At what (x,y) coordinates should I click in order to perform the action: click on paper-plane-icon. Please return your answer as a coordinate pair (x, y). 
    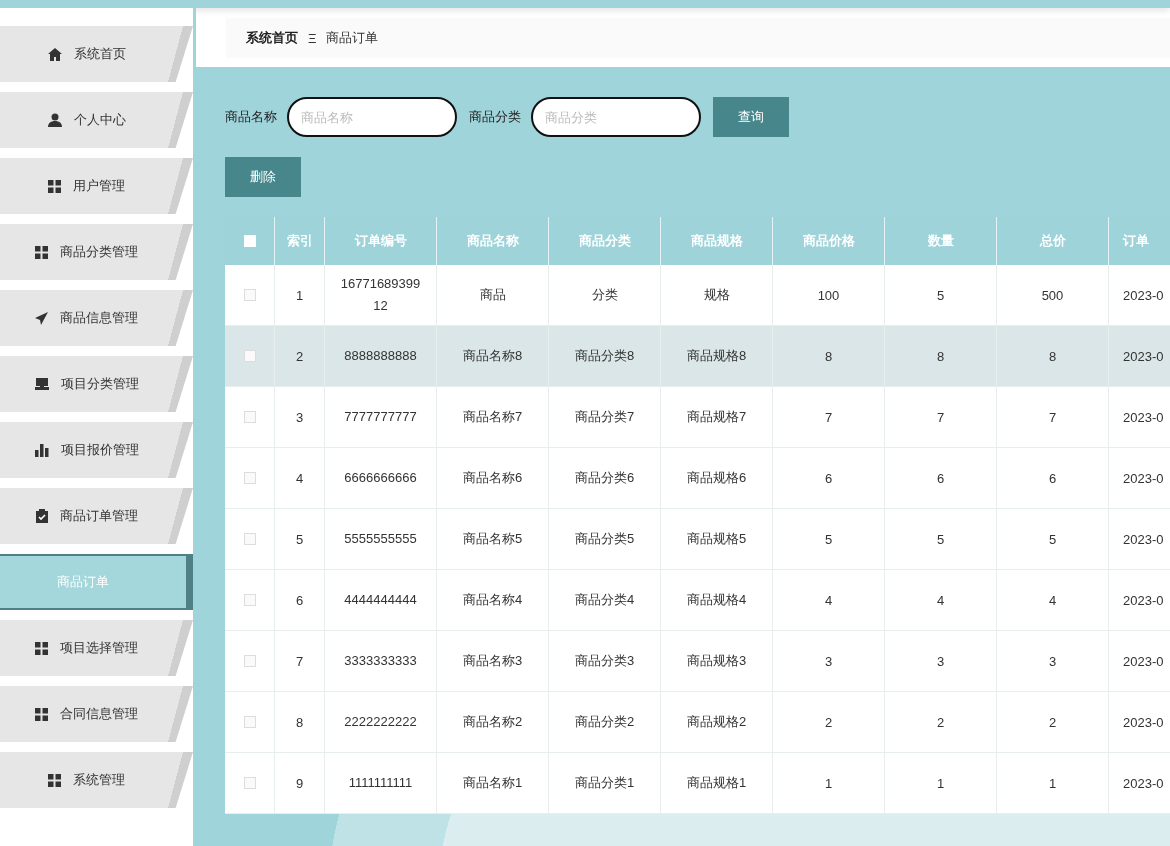
    Looking at the image, I should click on (41, 318).